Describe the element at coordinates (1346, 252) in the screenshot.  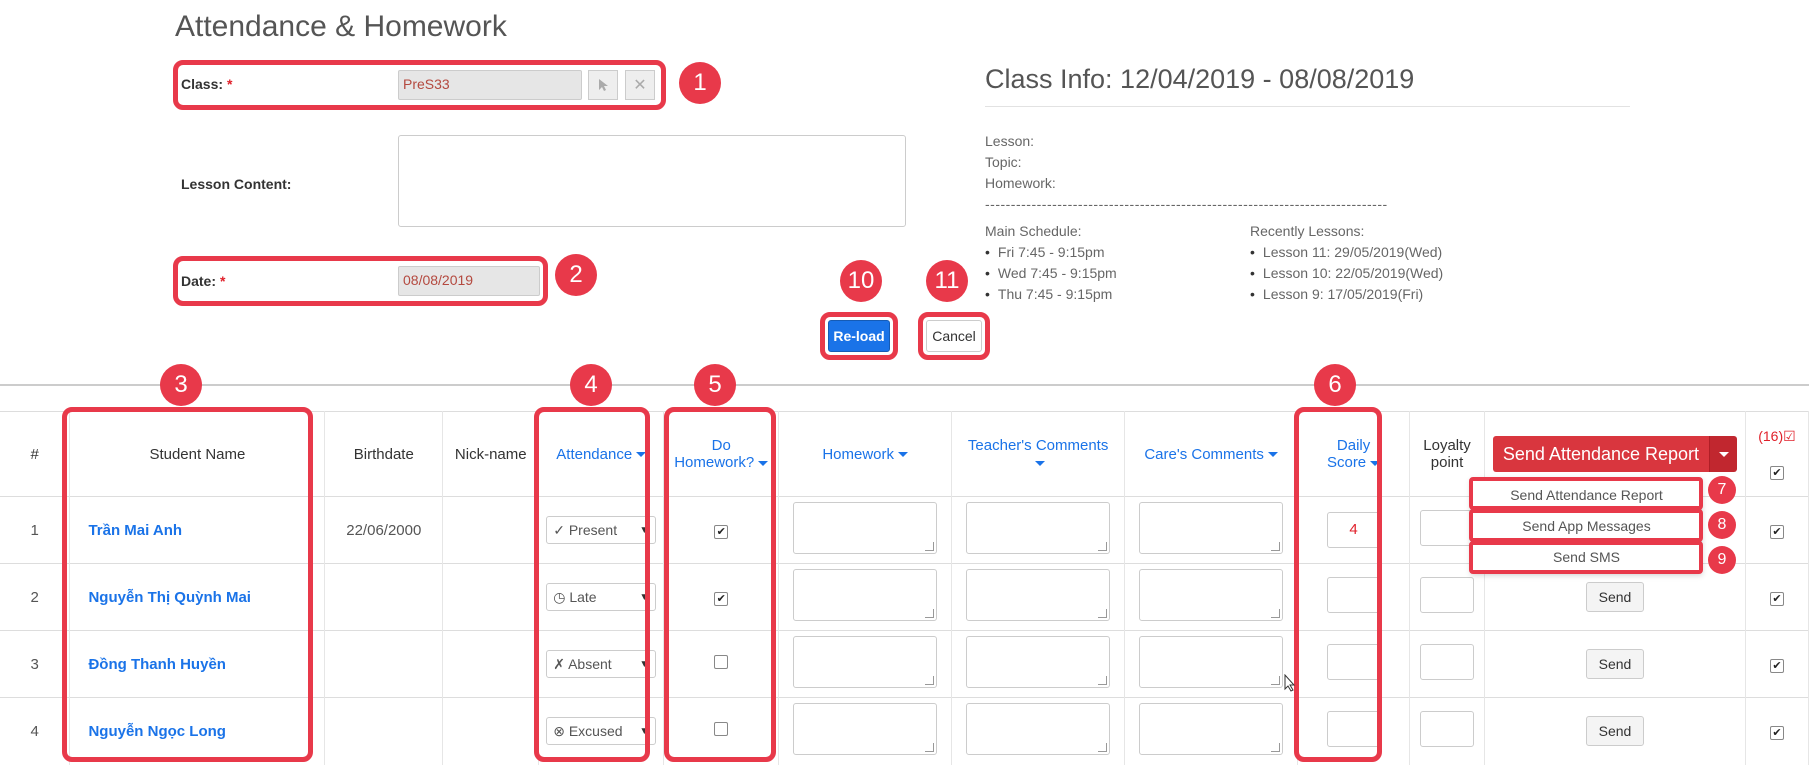
I see `recent-lesson-item: Lesson 11: 29/05/2019(Wed)` at that location.